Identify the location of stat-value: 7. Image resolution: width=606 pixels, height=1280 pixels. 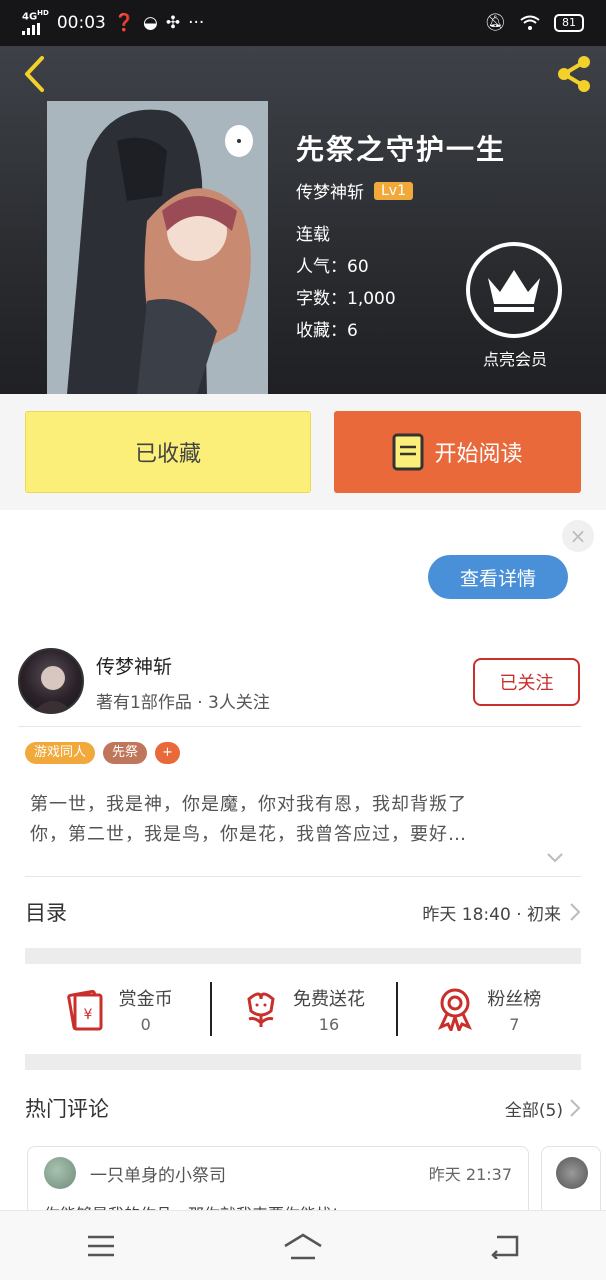
(514, 1024).